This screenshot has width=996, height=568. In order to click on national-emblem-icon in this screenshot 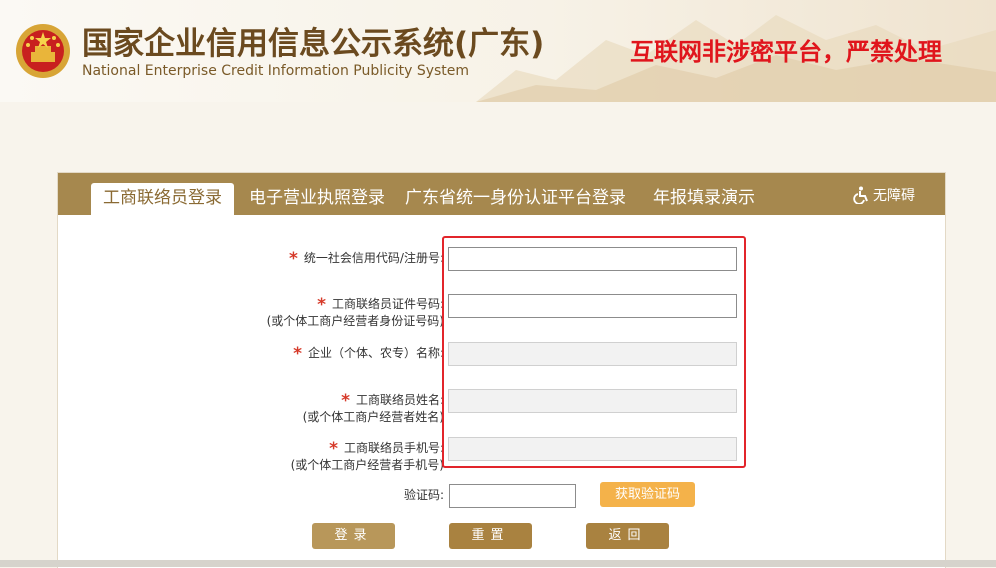, I will do `click(43, 51)`.